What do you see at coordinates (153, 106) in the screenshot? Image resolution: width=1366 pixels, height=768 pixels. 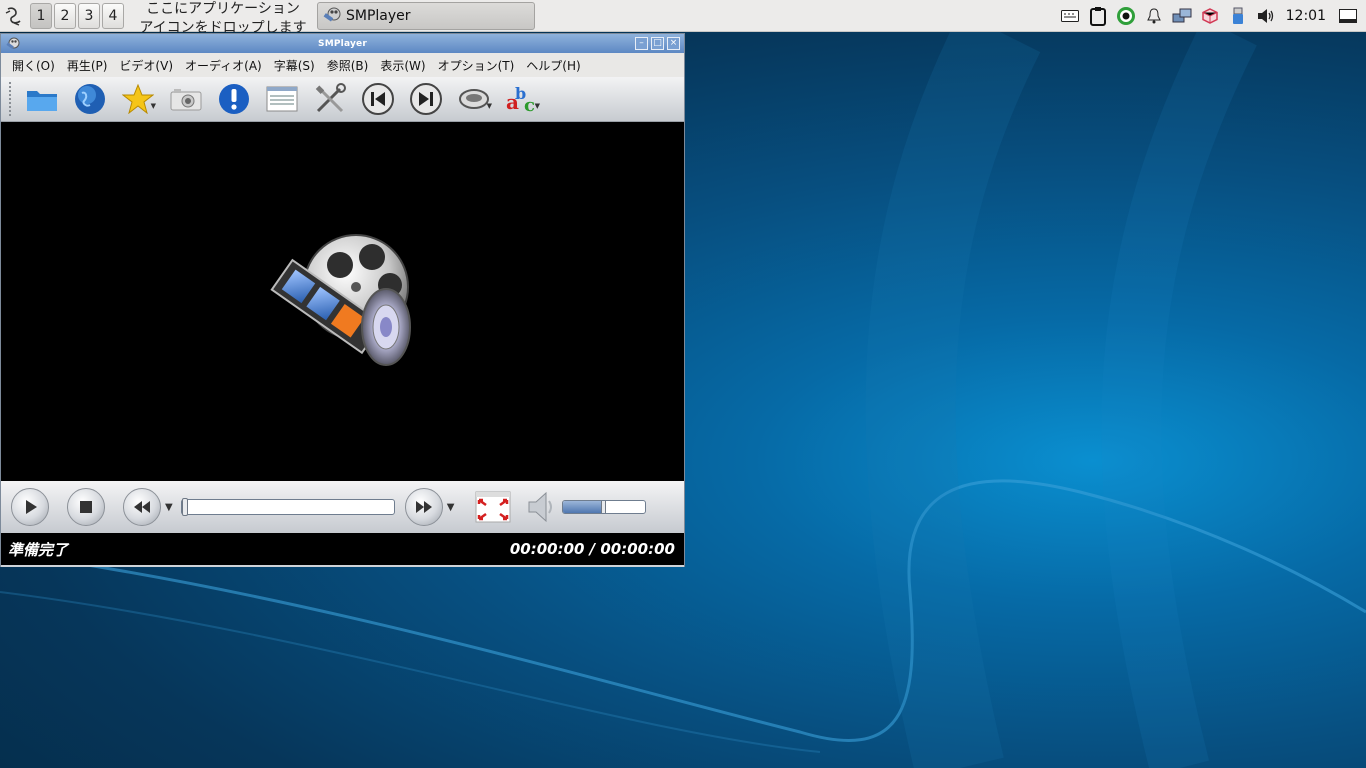 I see `favorites-dropdown-icon: ▼` at bounding box center [153, 106].